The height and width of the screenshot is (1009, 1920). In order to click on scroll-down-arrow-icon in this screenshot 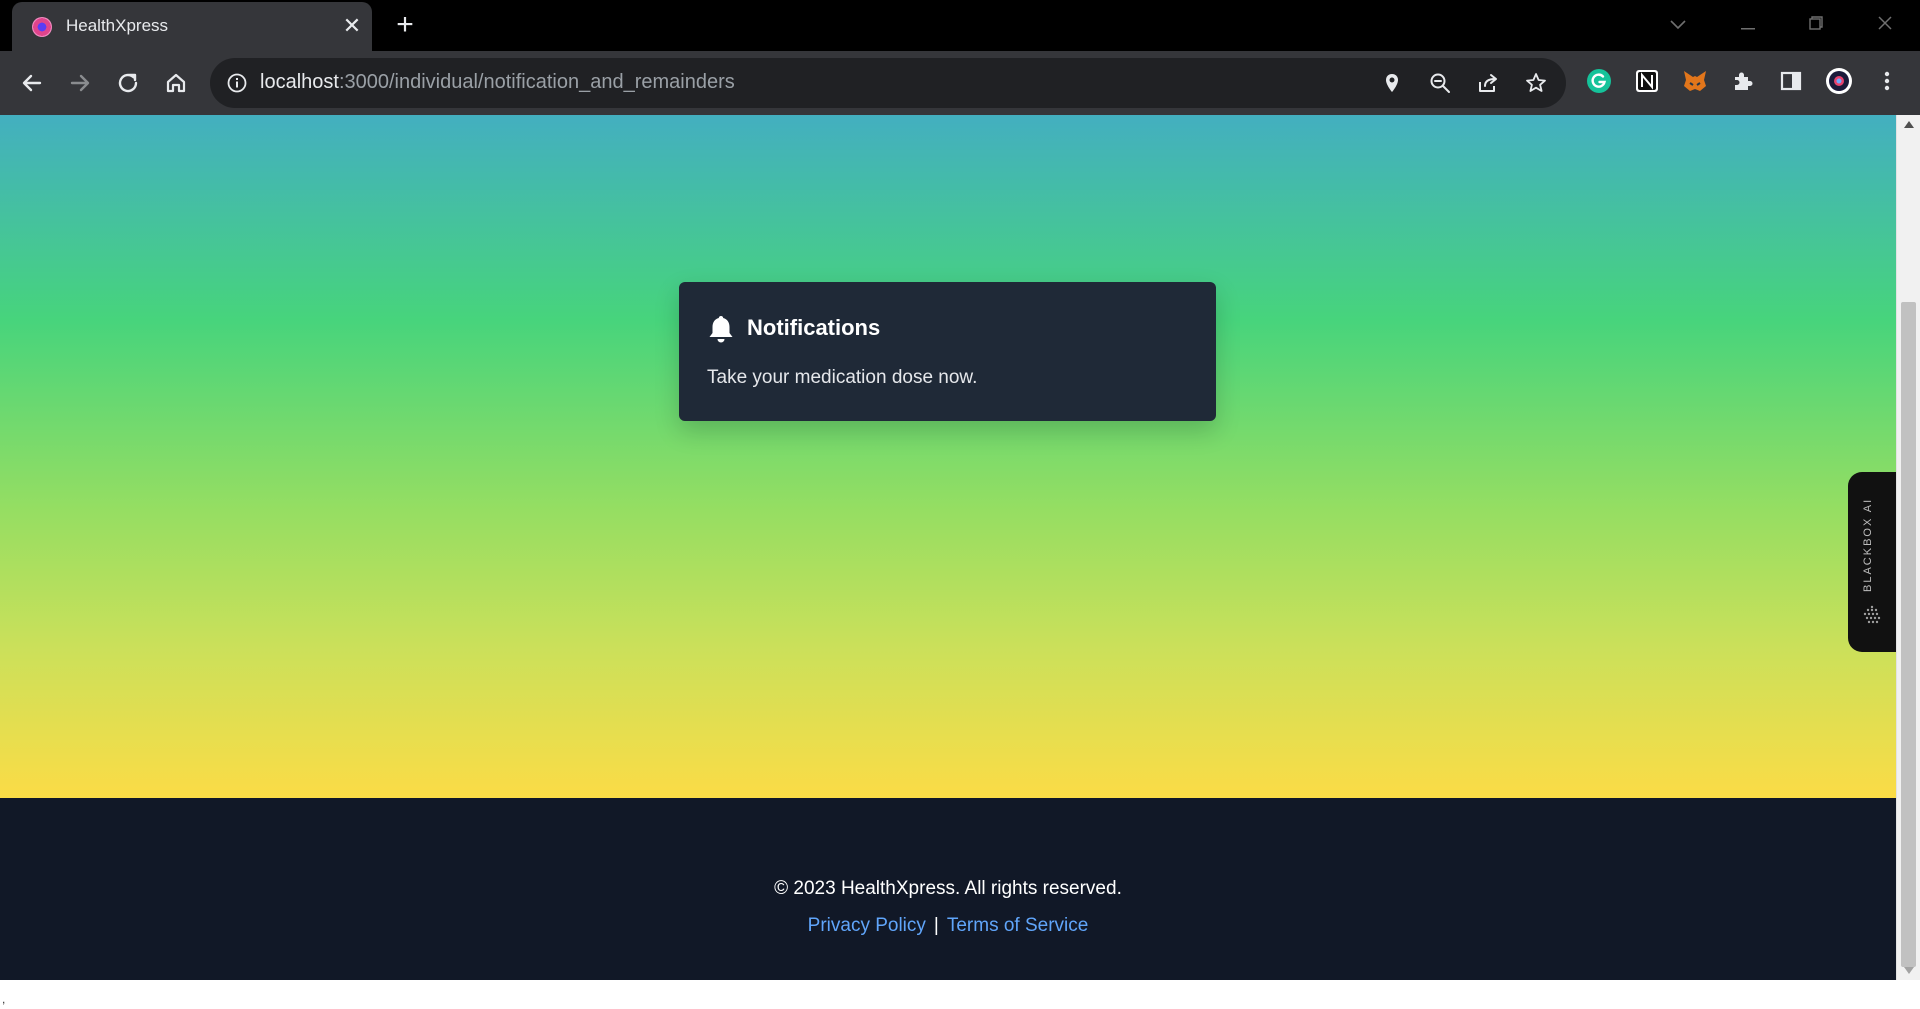, I will do `click(1909, 970)`.